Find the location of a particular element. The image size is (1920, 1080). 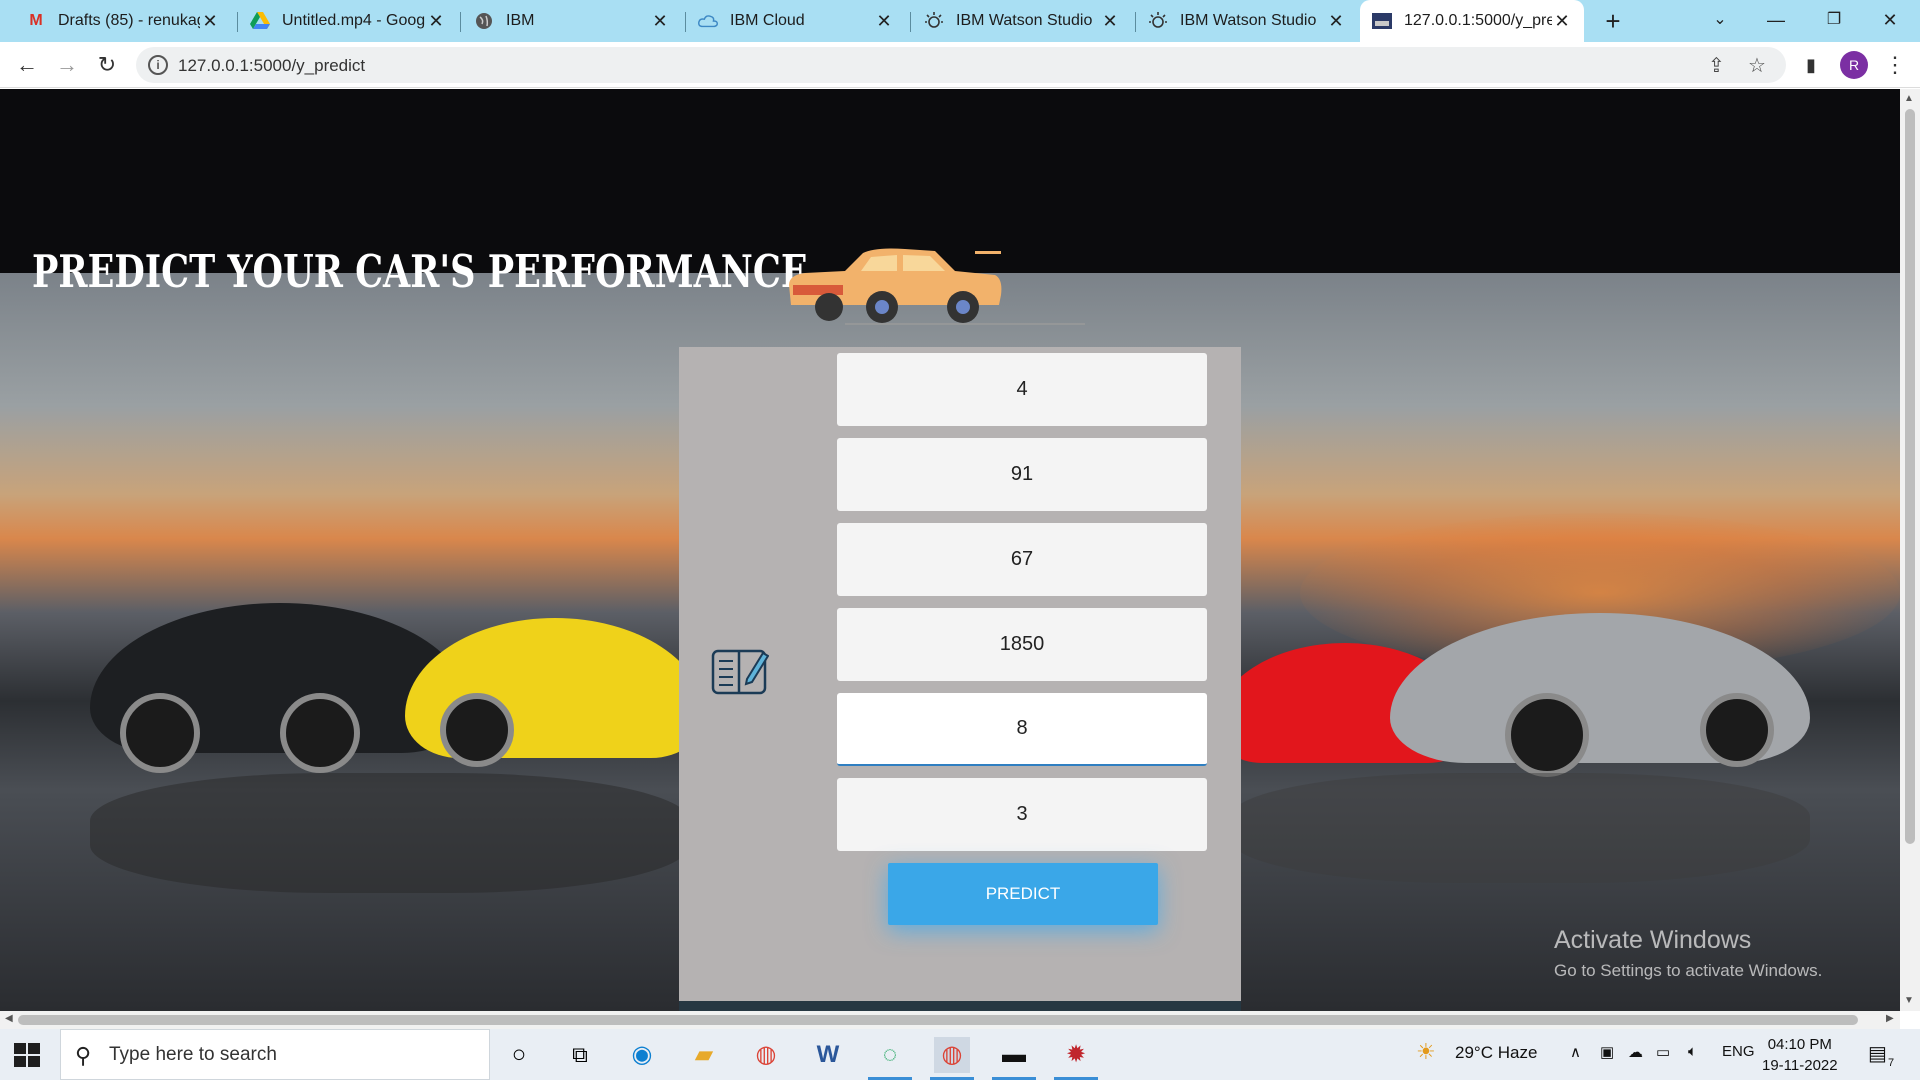

tab-watson-2: IBM Watson Studio ✕ is located at coordinates (1247, 21).